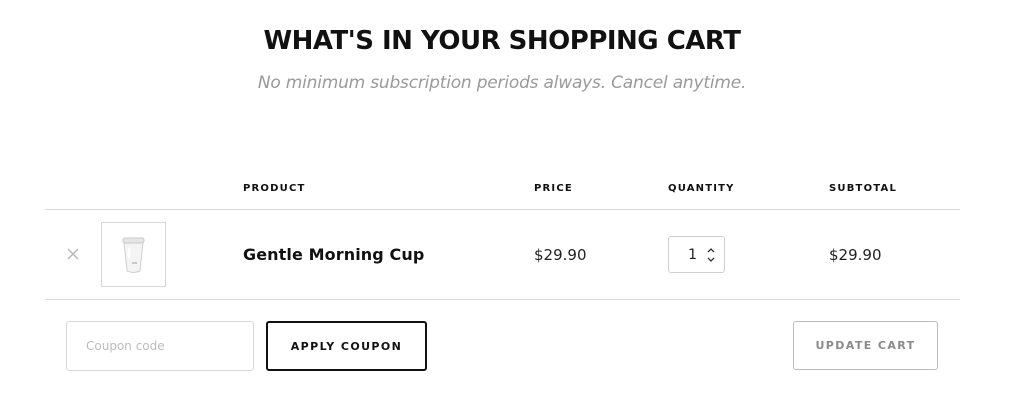  I want to click on quantity-stepper: 1, so click(696, 254).